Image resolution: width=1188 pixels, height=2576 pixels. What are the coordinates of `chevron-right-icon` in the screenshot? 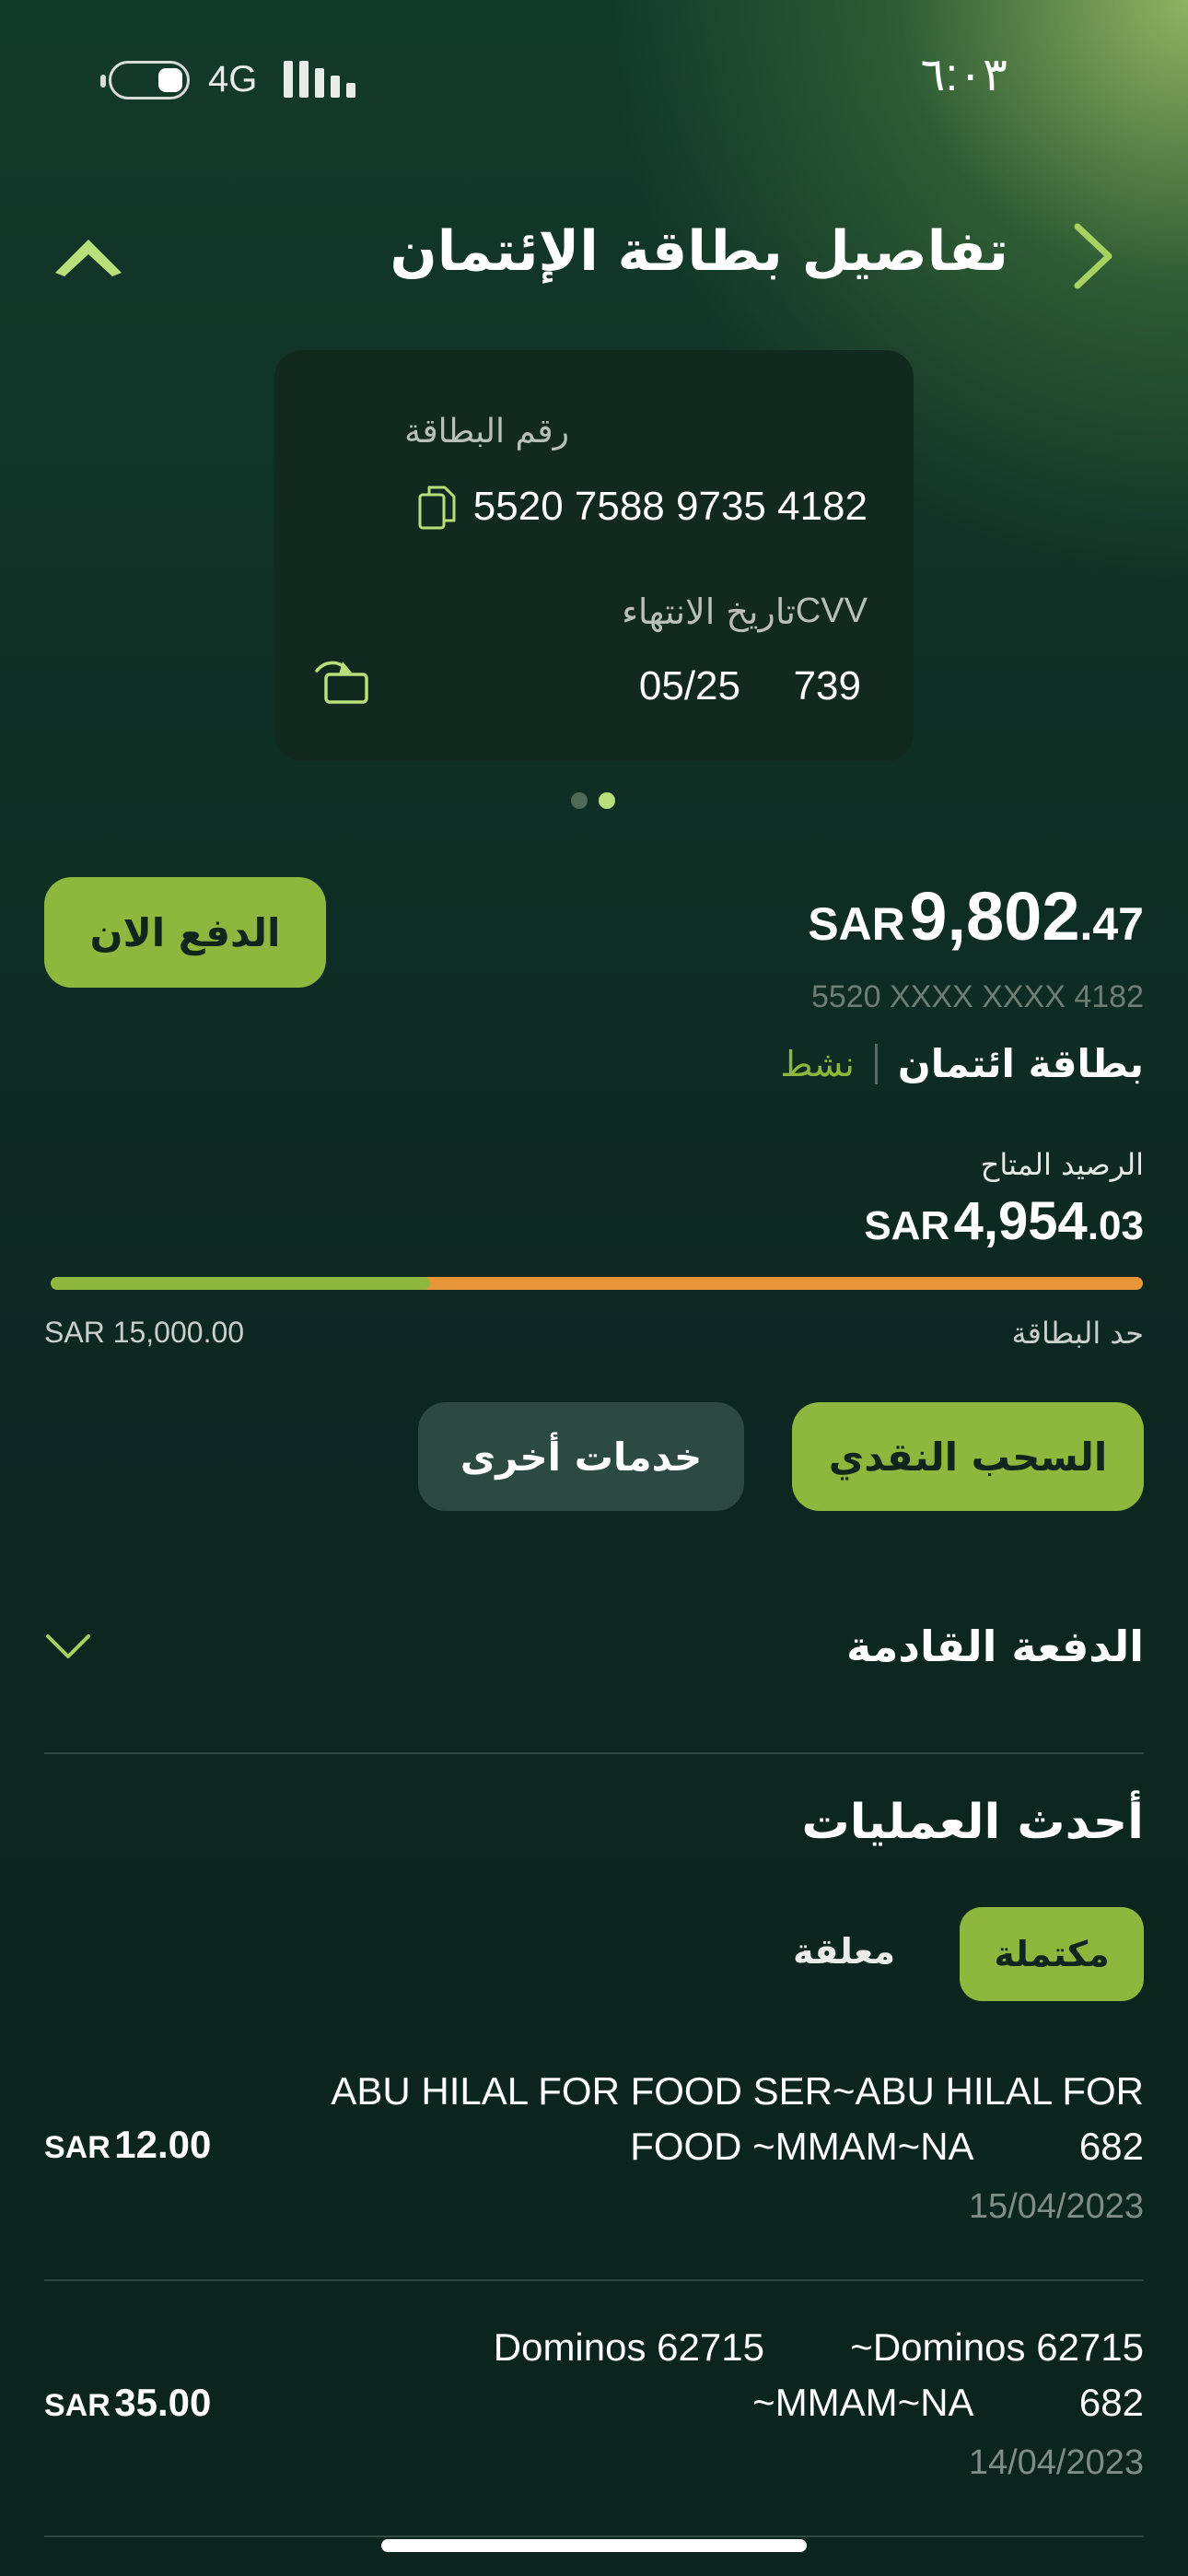 It's located at (1093, 256).